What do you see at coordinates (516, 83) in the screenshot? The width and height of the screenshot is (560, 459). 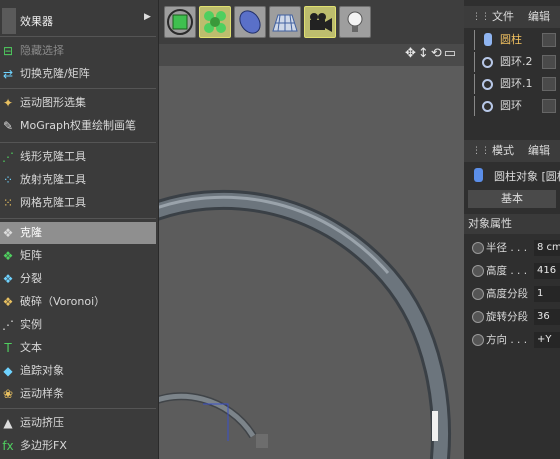 I see `object-label: 圆环.1` at bounding box center [516, 83].